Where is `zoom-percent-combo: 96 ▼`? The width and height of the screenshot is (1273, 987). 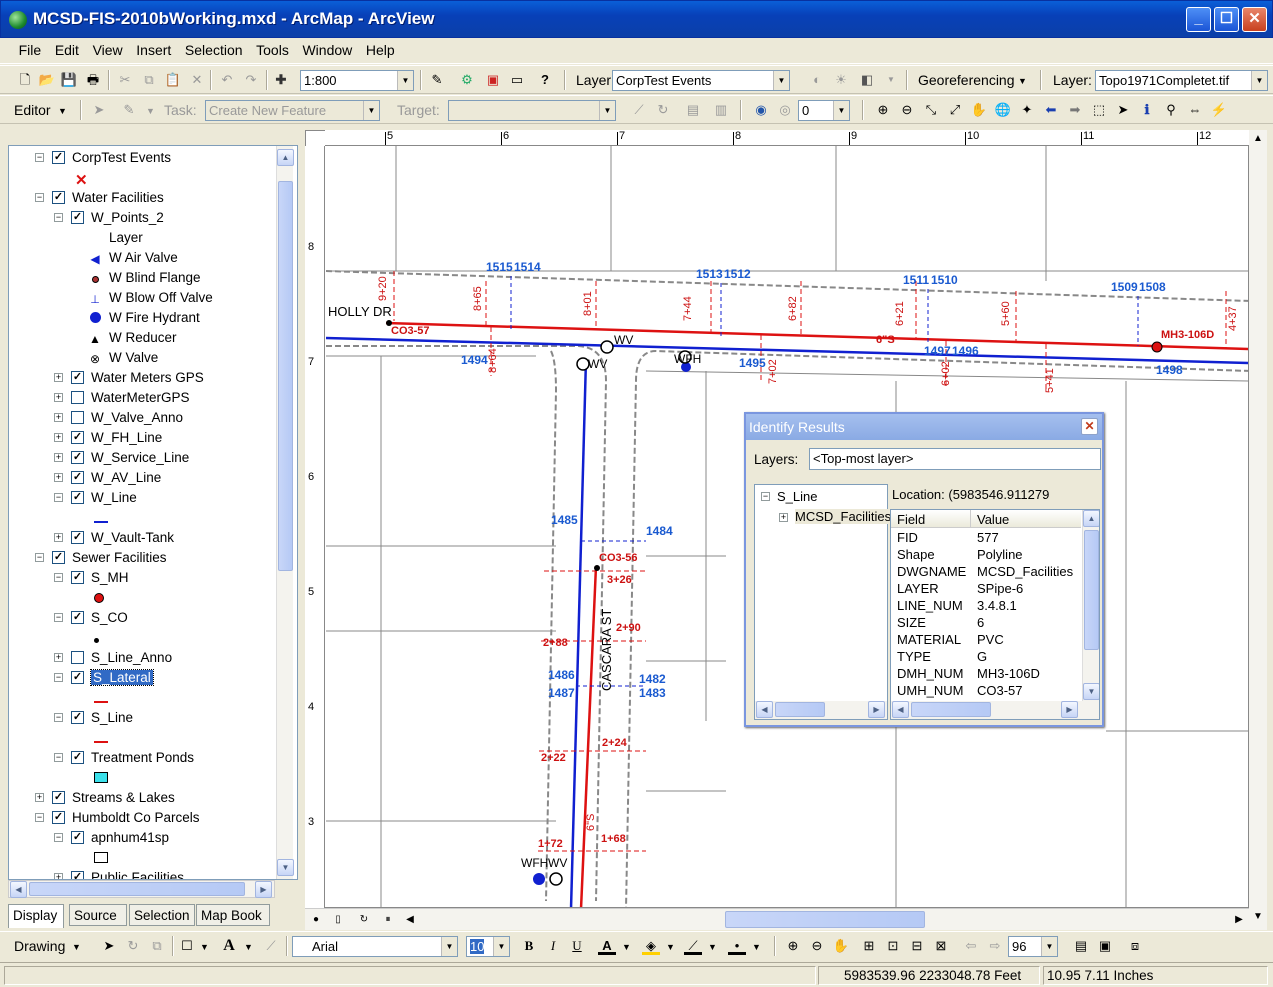 zoom-percent-combo: 96 ▼ is located at coordinates (1033, 946).